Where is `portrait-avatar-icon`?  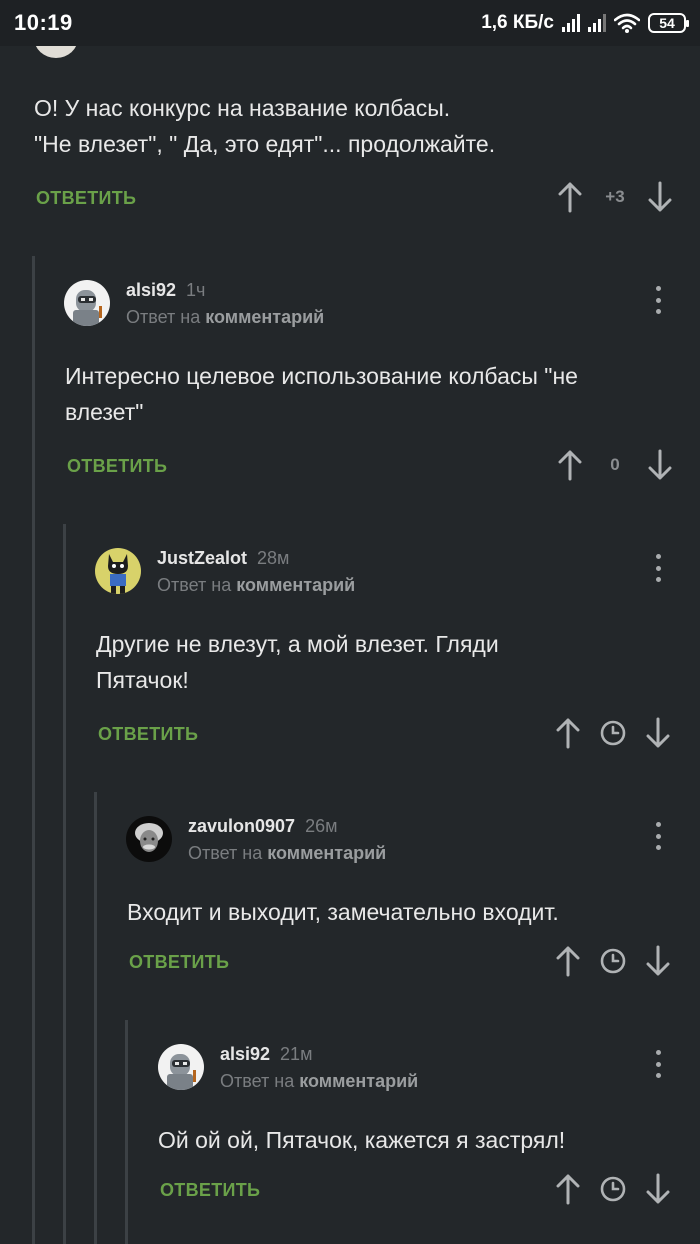
portrait-avatar-icon is located at coordinates (149, 839).